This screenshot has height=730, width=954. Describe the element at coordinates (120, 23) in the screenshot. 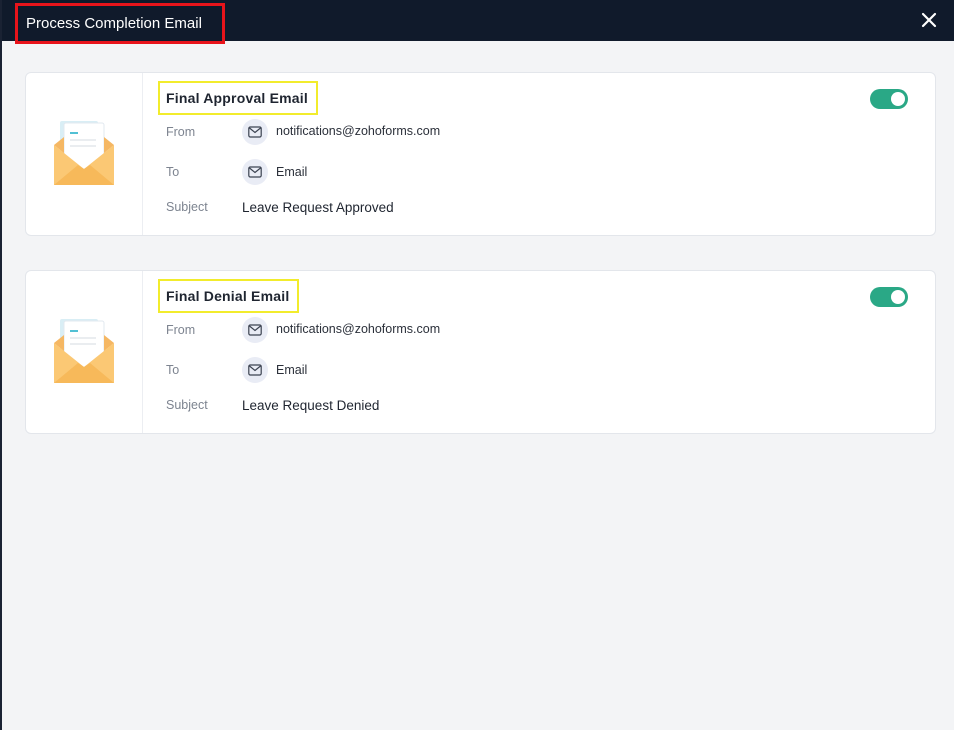

I see `panel-title: Process Completion Email` at that location.